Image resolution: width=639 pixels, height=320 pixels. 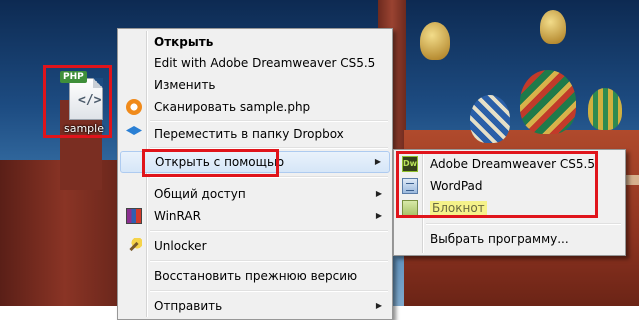 I want to click on submenu-item-dreamweaver: Dw Adobe Dreamweaver CS5.5, so click(x=509, y=164).